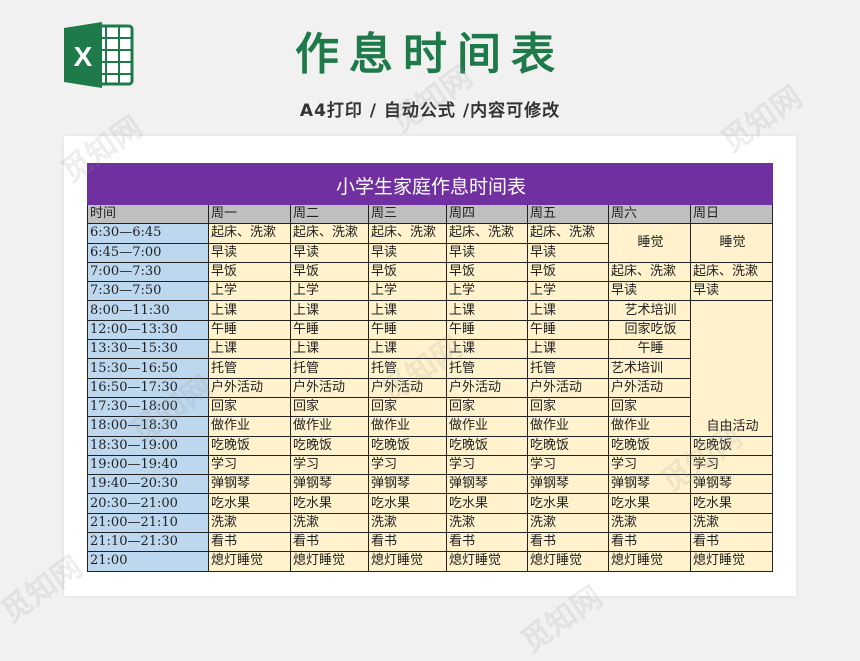 The height and width of the screenshot is (661, 860). What do you see at coordinates (731, 503) in the screenshot?
I see `sun-activity-cell: 吃水果` at bounding box center [731, 503].